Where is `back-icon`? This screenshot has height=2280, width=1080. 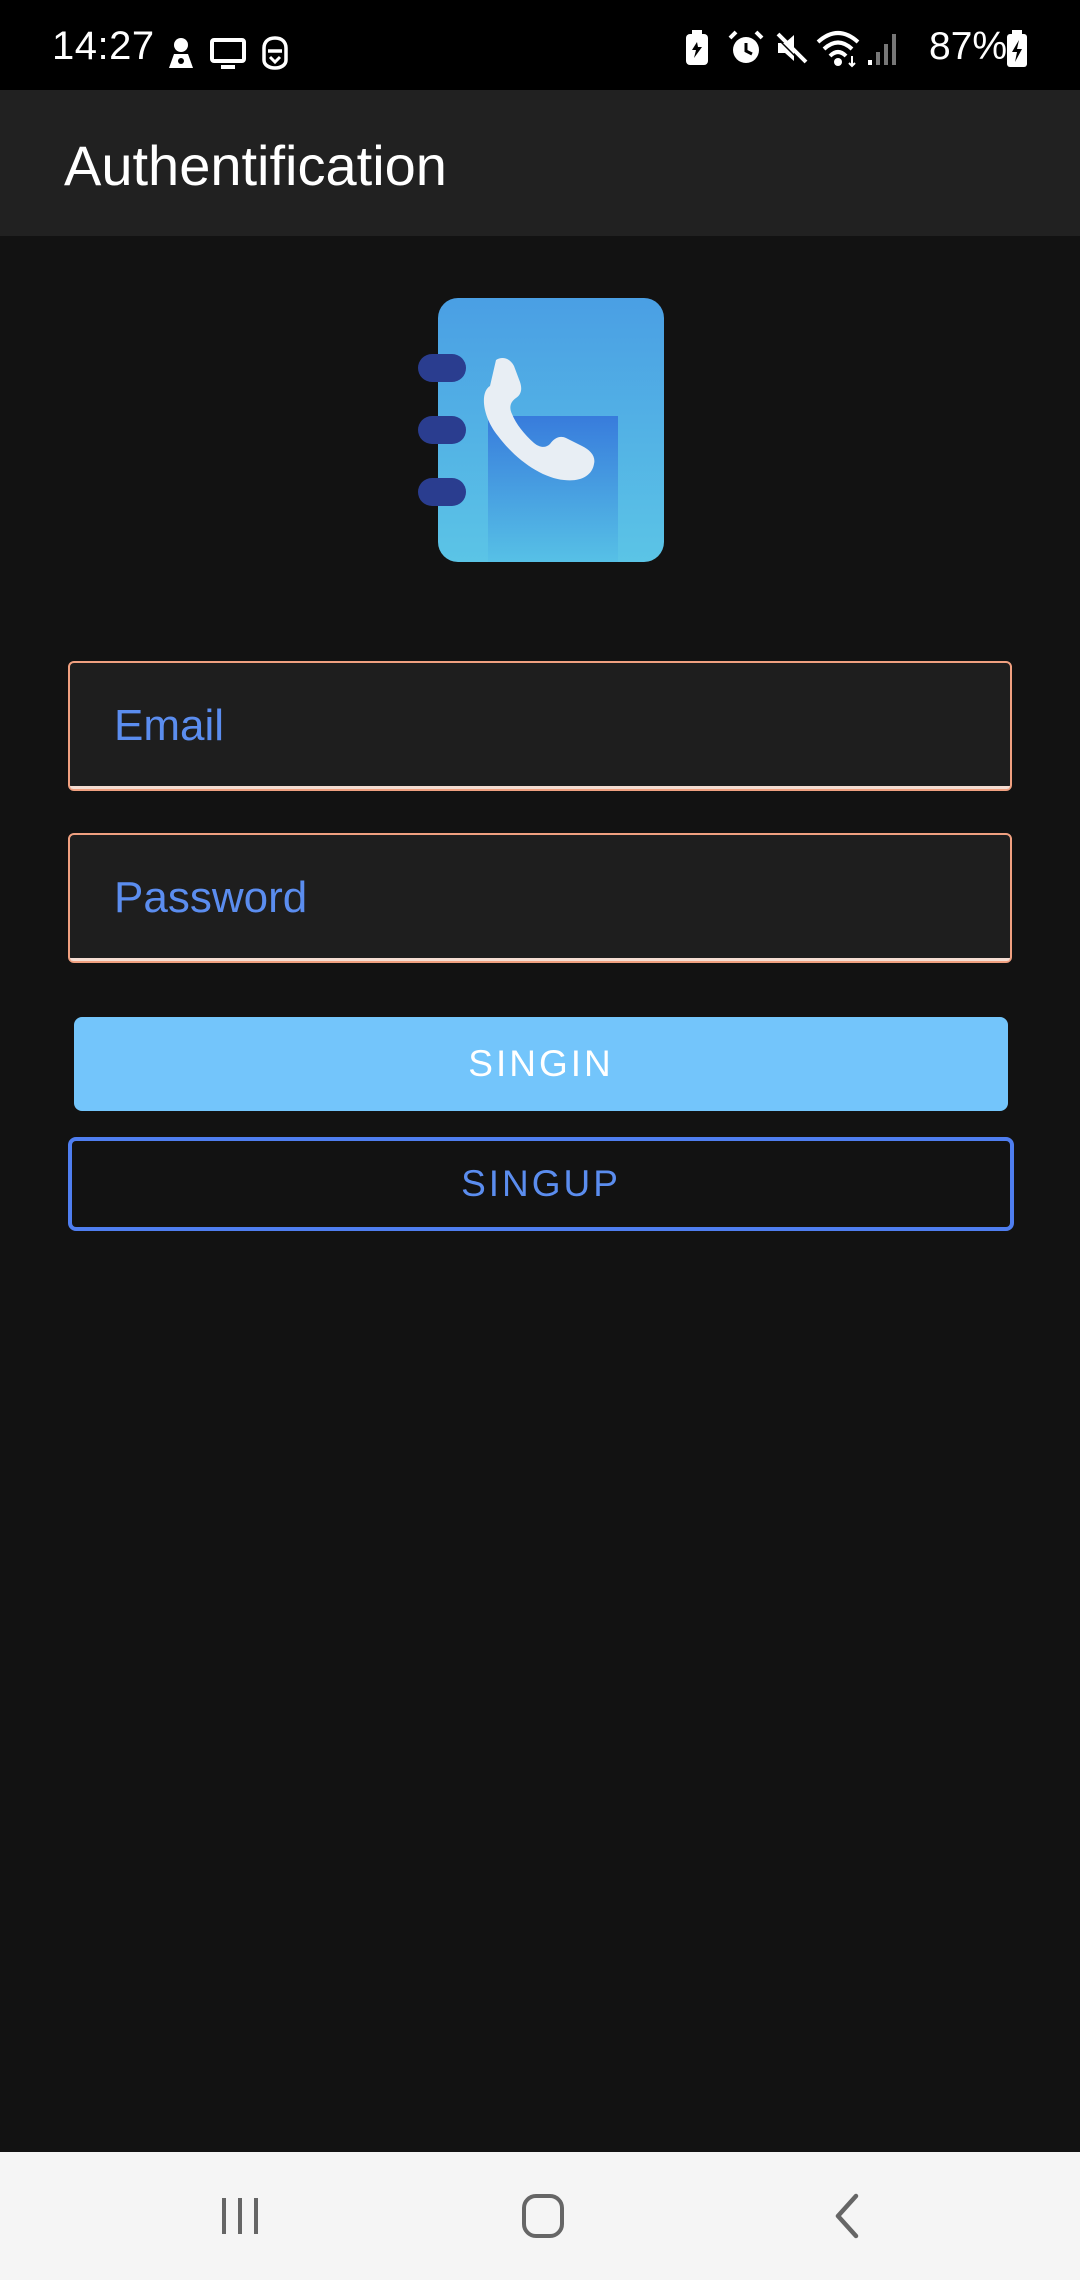
back-icon is located at coordinates (847, 2216).